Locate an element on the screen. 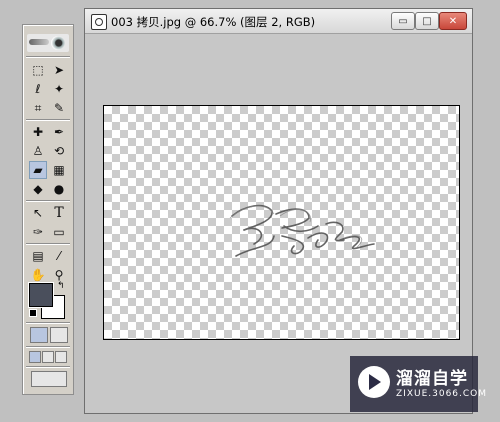 The image size is (500, 422). screen-mode-standard-button is located at coordinates (35, 357).